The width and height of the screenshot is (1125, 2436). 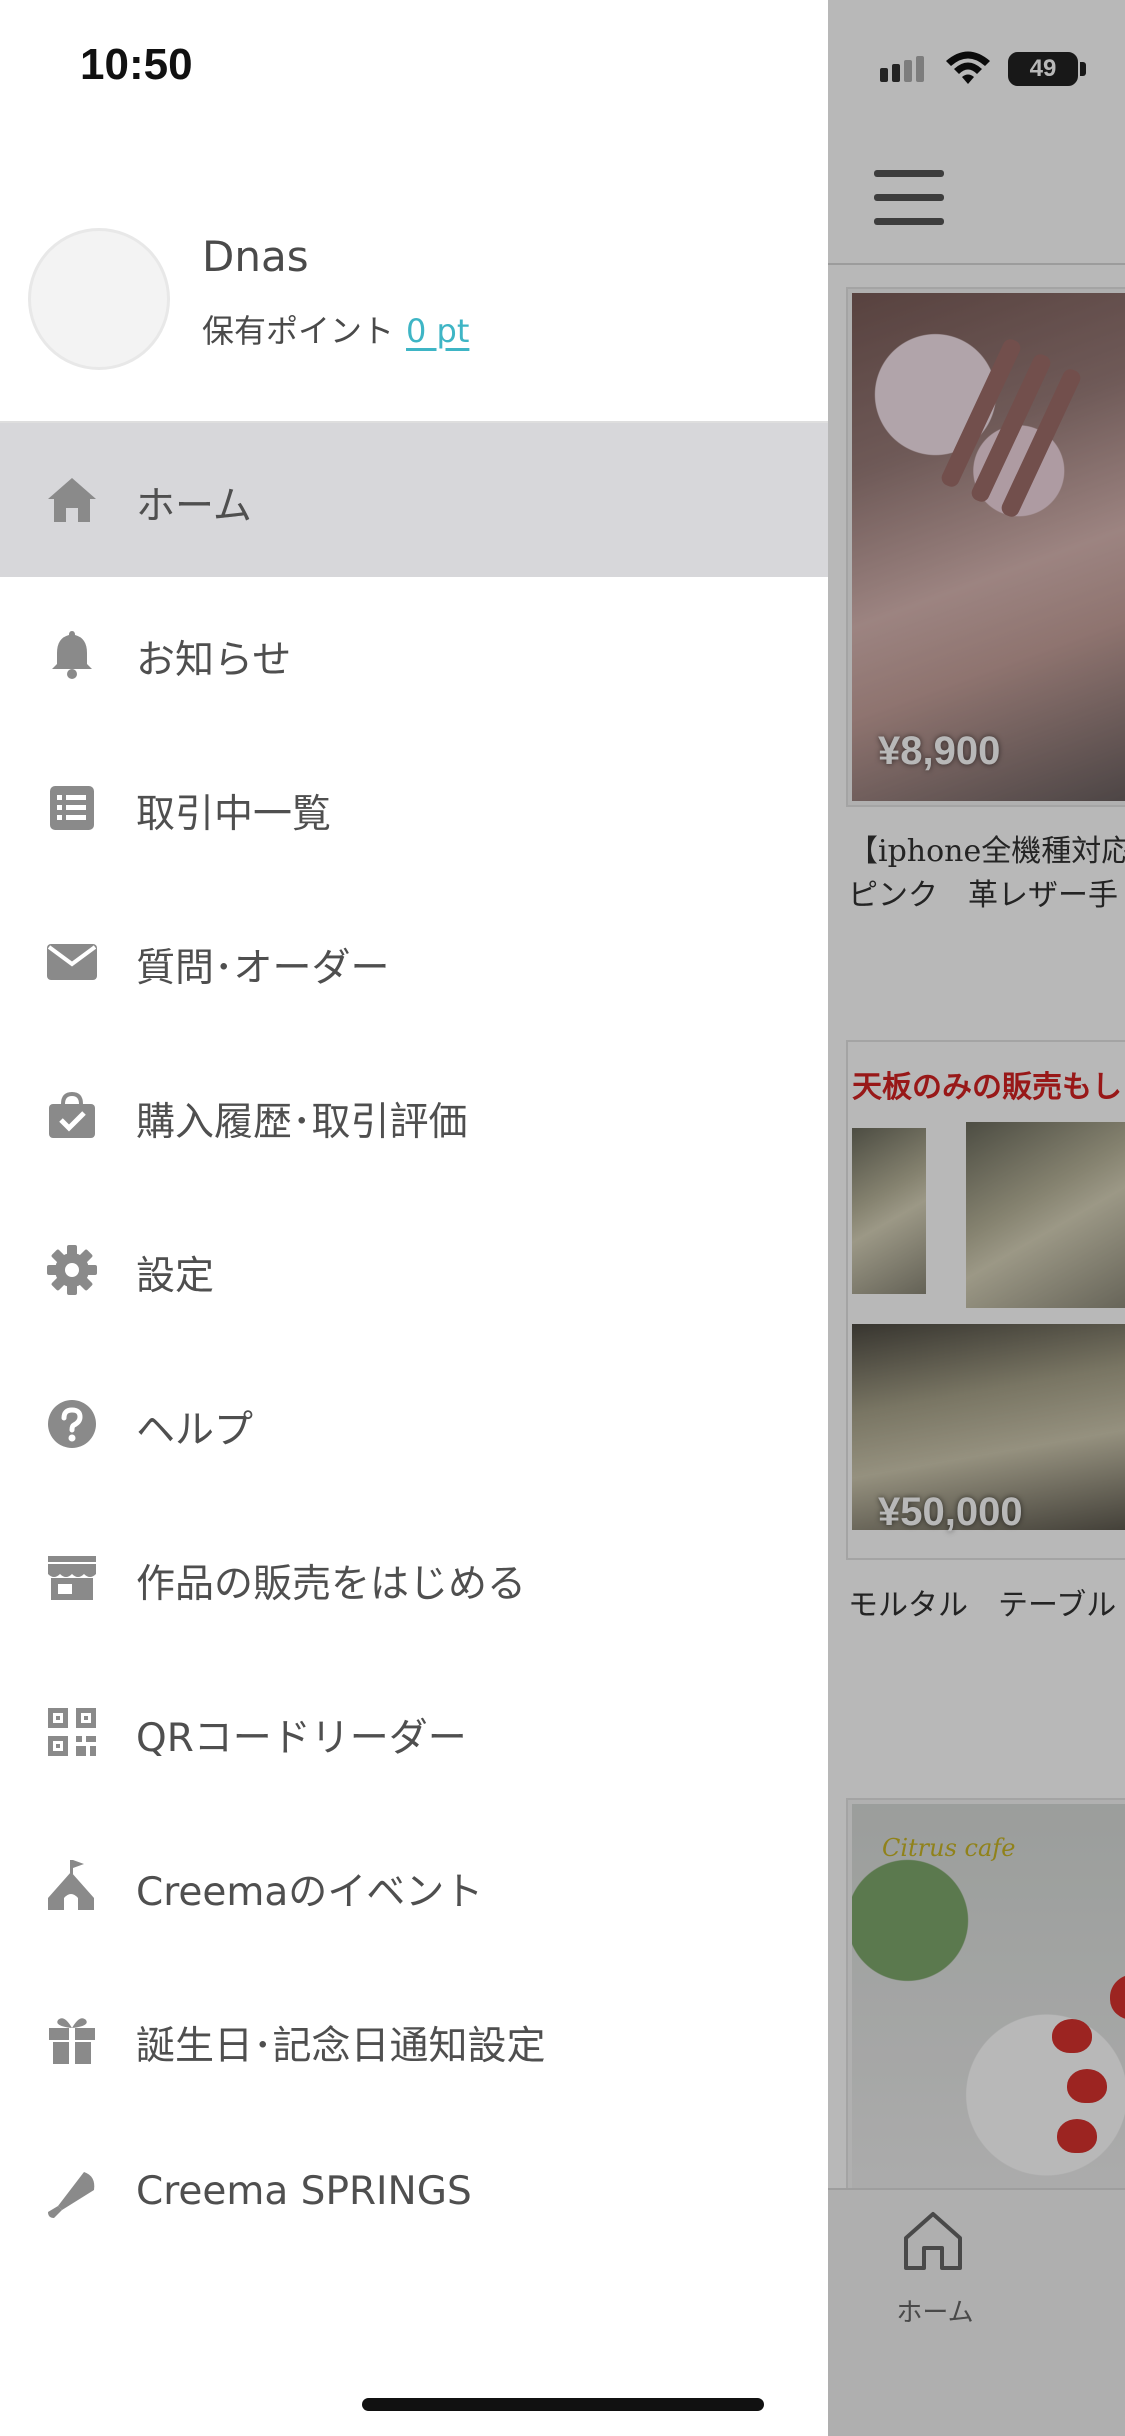 What do you see at coordinates (99, 299) in the screenshot?
I see `avatar` at bounding box center [99, 299].